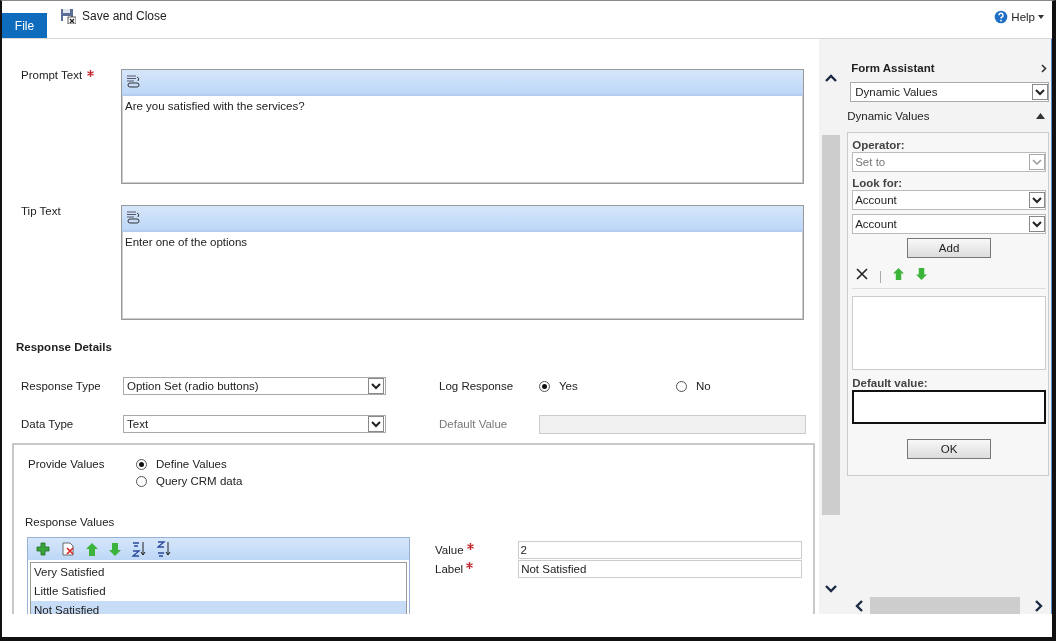 Image resolution: width=1056 pixels, height=641 pixels. Describe the element at coordinates (831, 78) in the screenshot. I see `chevron-up-icon` at that location.